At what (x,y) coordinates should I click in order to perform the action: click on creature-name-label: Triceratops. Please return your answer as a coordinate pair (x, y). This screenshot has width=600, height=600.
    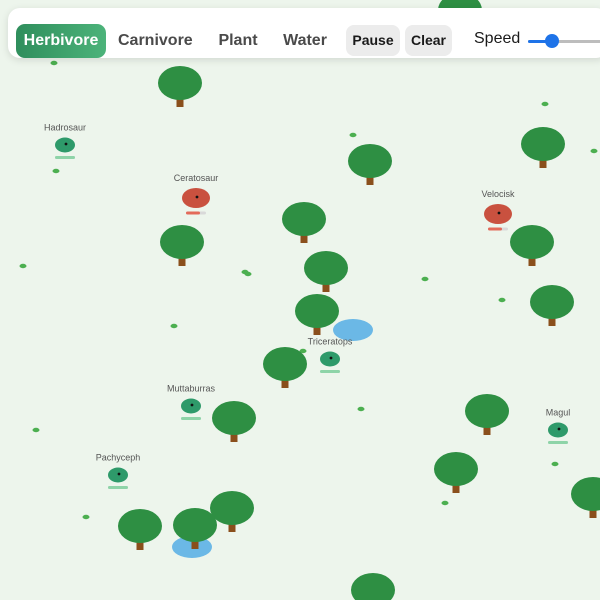
    Looking at the image, I should click on (330, 342).